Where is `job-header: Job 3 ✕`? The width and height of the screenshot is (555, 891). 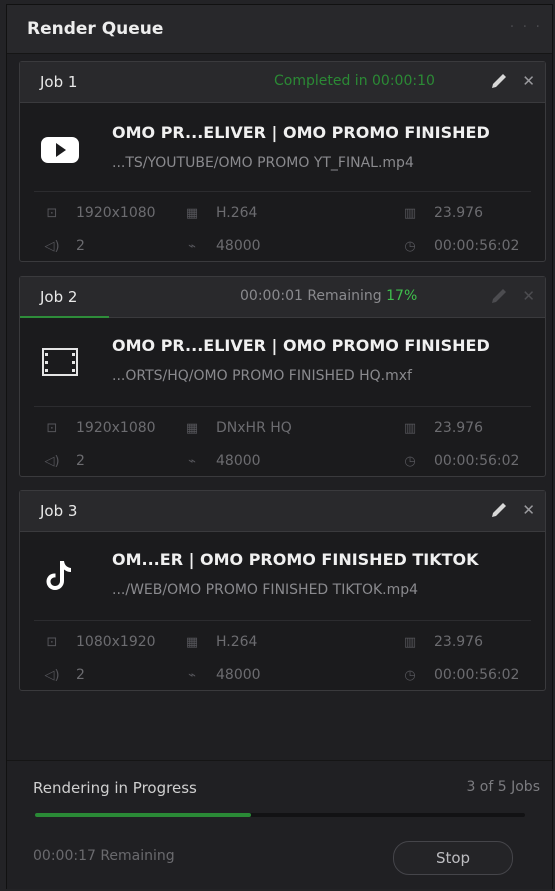
job-header: Job 3 ✕ is located at coordinates (282, 511).